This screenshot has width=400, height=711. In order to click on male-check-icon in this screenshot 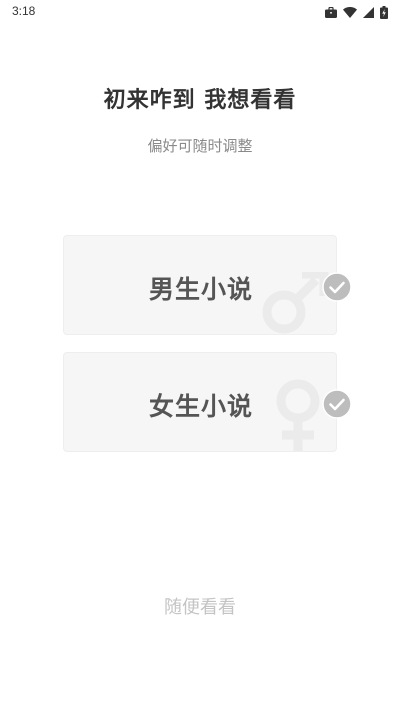, I will do `click(337, 287)`.